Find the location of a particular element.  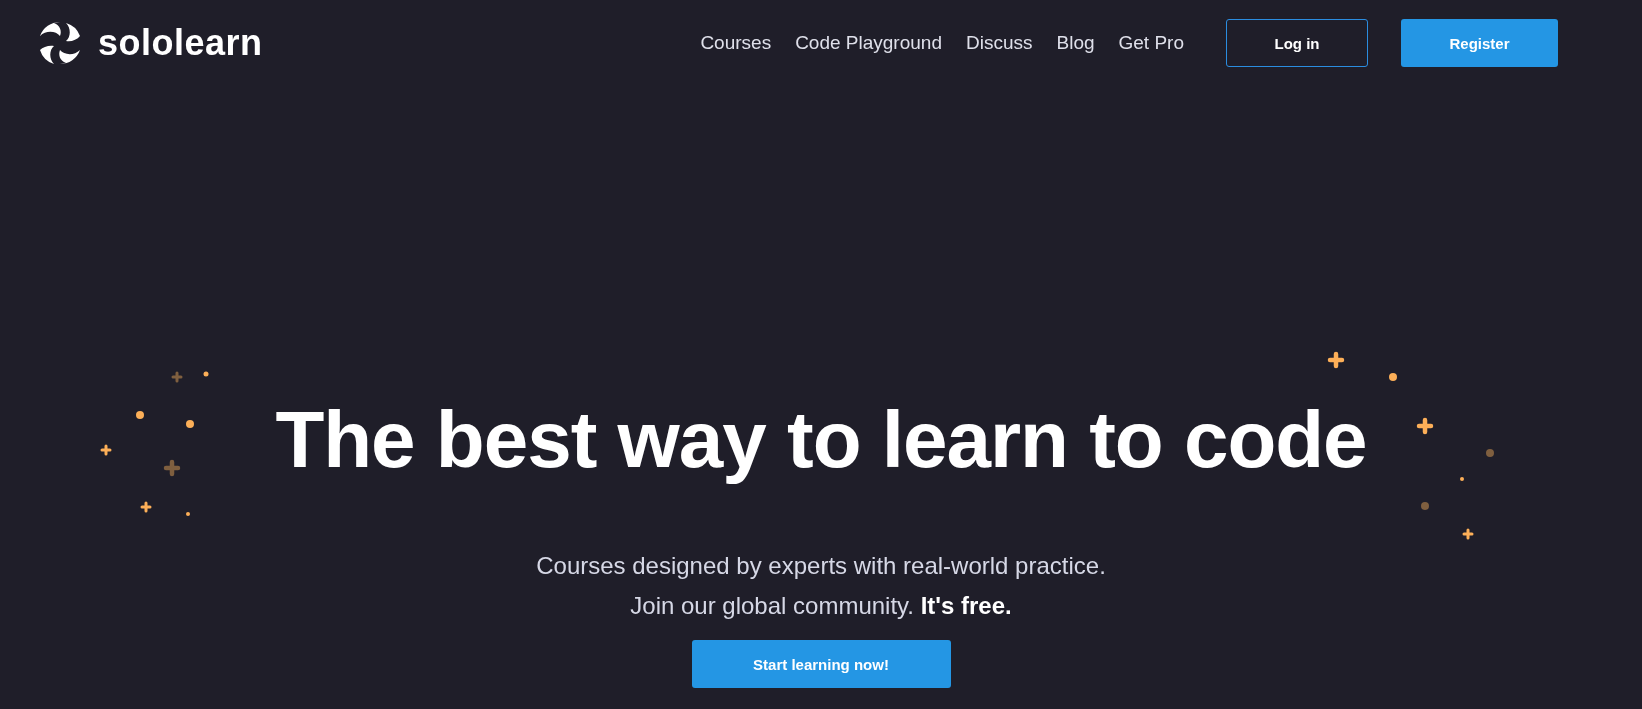

nav-link: Get Pro is located at coordinates (1151, 43).